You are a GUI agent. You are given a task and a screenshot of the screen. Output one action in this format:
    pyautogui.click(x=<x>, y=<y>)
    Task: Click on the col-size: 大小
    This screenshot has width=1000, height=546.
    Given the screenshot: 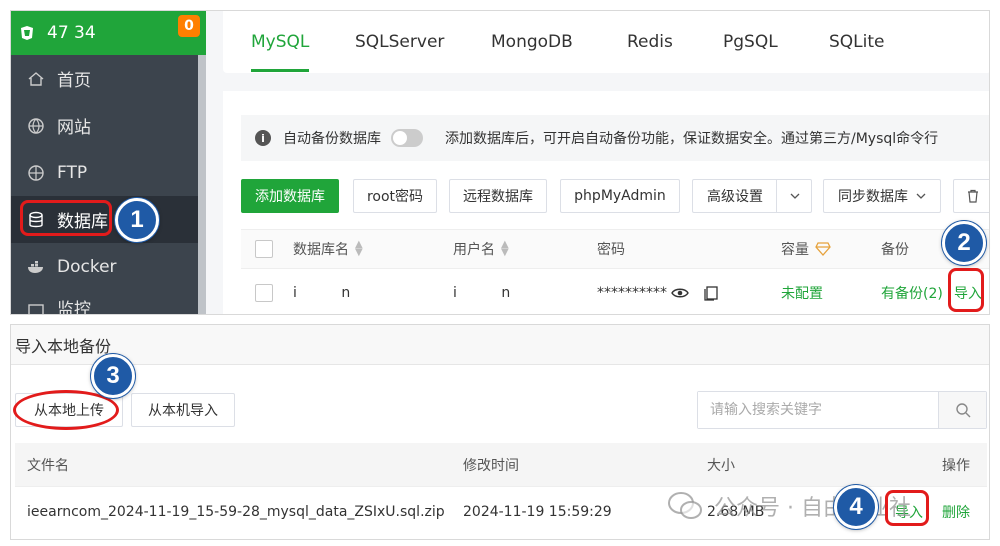 What is the action you would take?
    pyautogui.click(x=721, y=465)
    